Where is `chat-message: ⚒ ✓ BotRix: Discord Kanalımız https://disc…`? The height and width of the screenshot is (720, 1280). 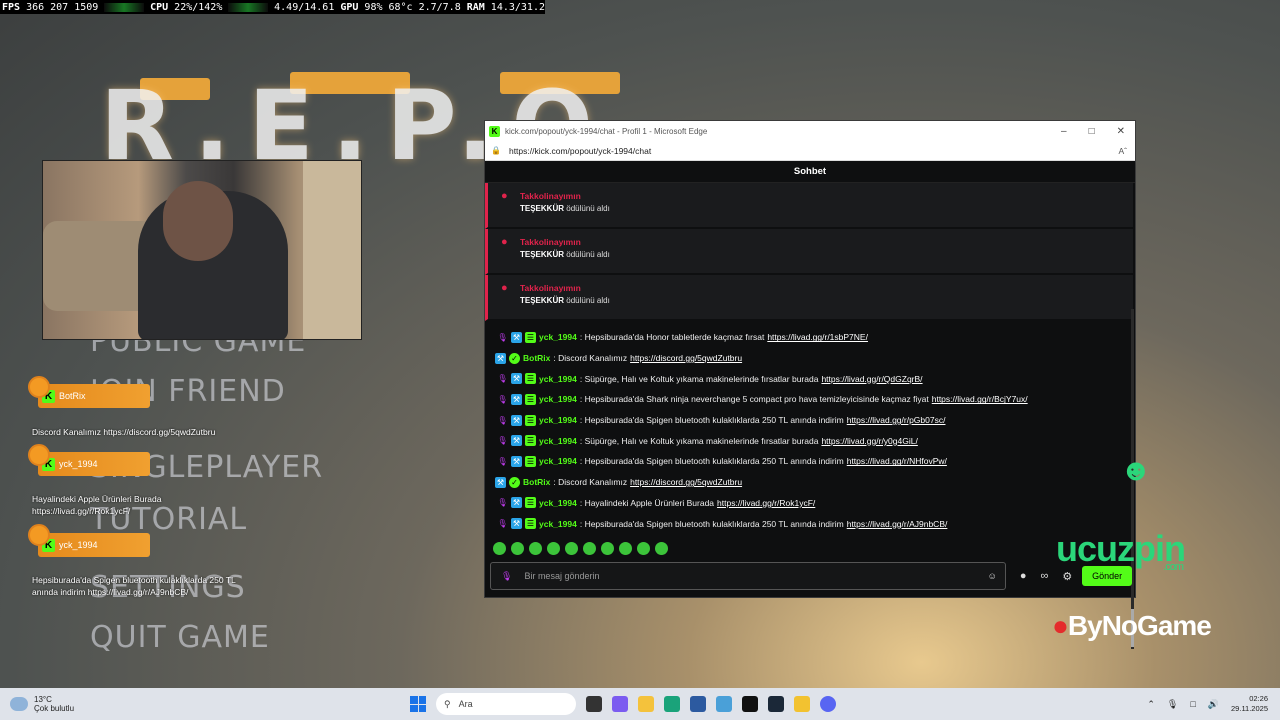 chat-message: ⚒ ✓ BotRix: Discord Kanalımız https://disc… is located at coordinates (810, 358).